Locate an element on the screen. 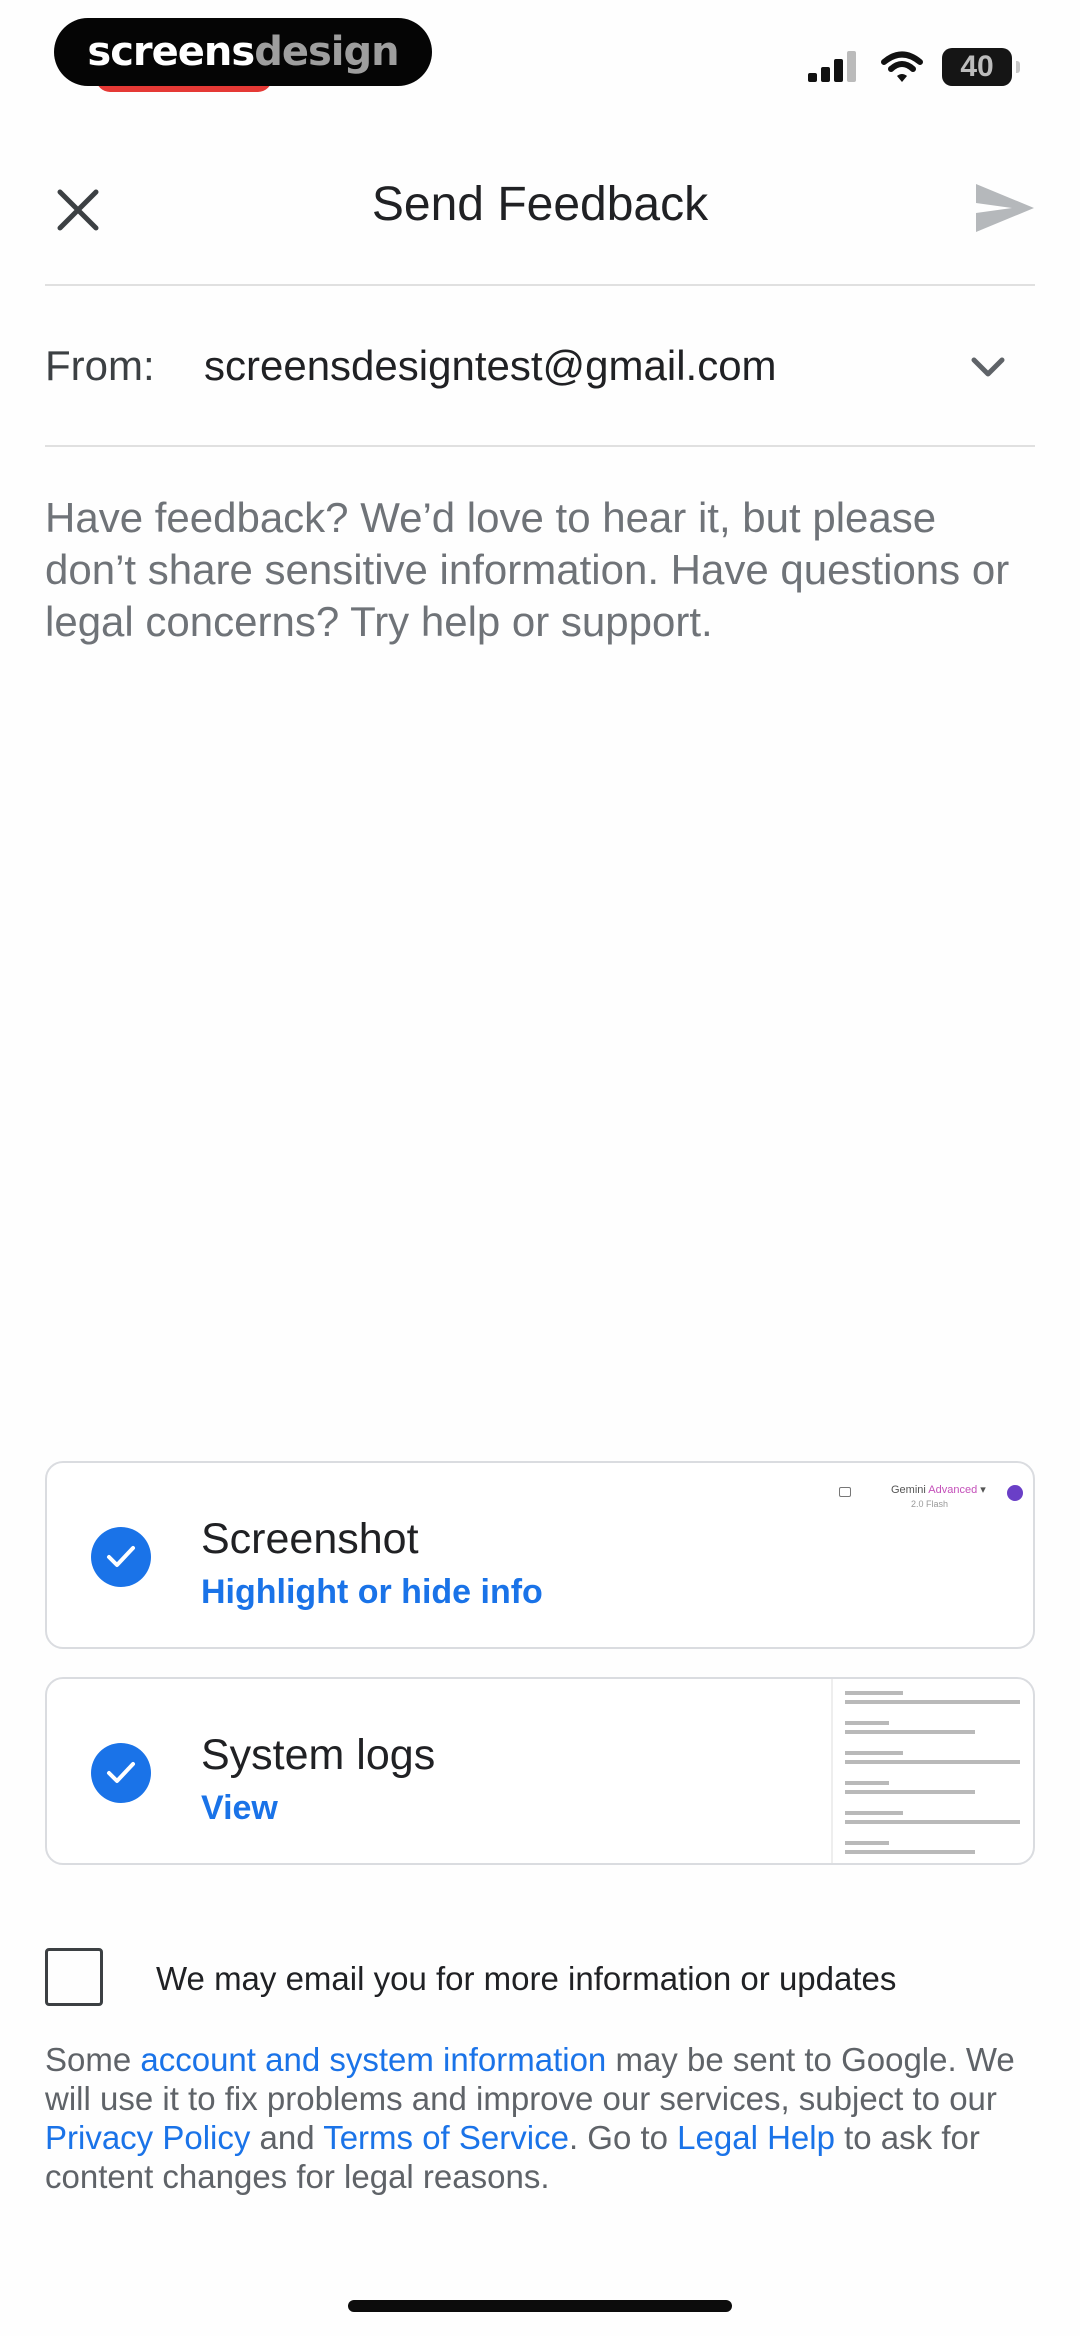  brand-text-part1: screens is located at coordinates (171, 52).